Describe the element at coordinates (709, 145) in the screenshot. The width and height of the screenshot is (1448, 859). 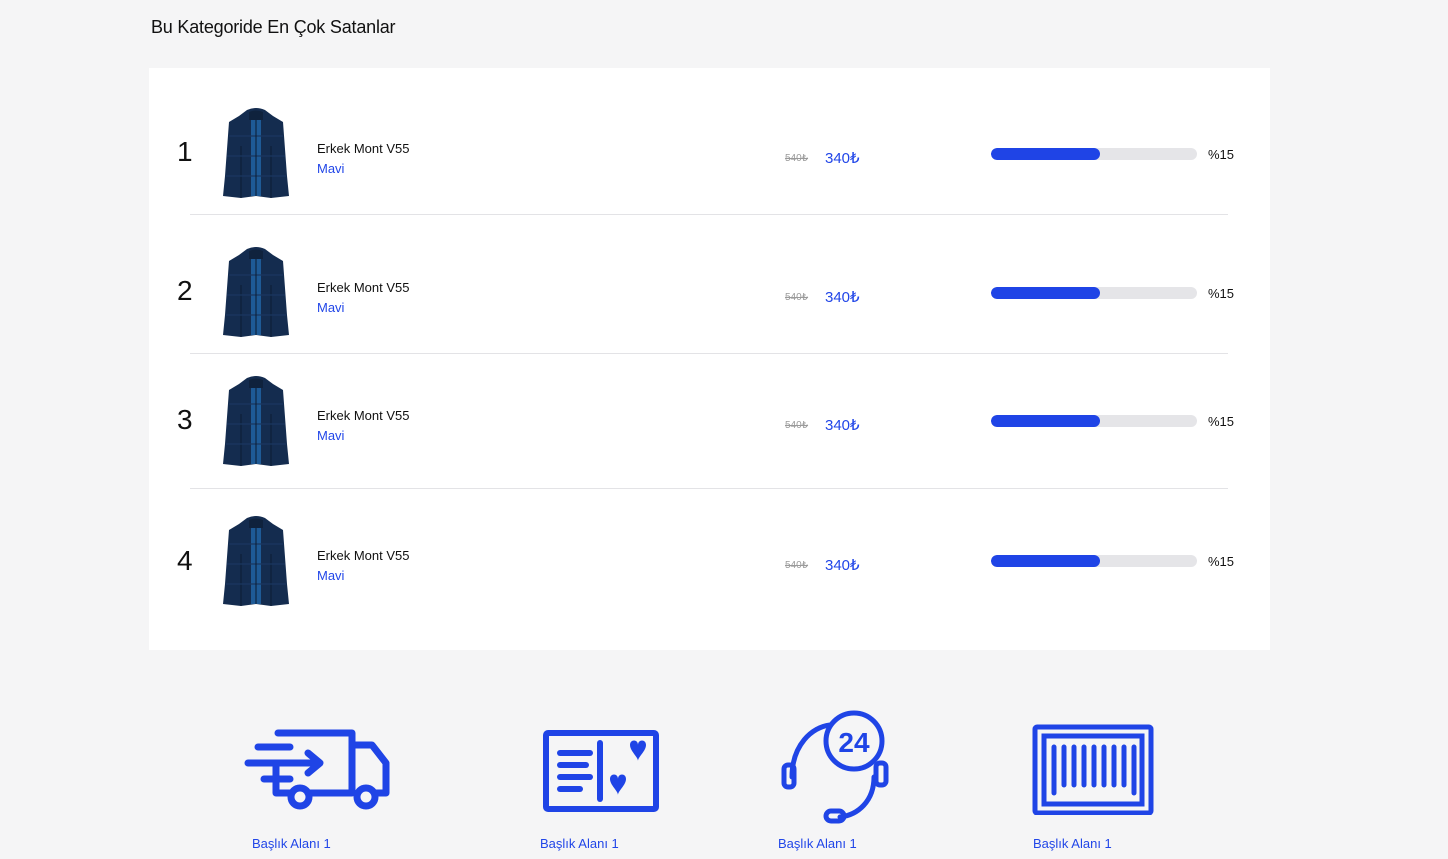
I see `list-item: 1 Erkek Mont V55 Mavi 540₺ 340₺ %15` at that location.